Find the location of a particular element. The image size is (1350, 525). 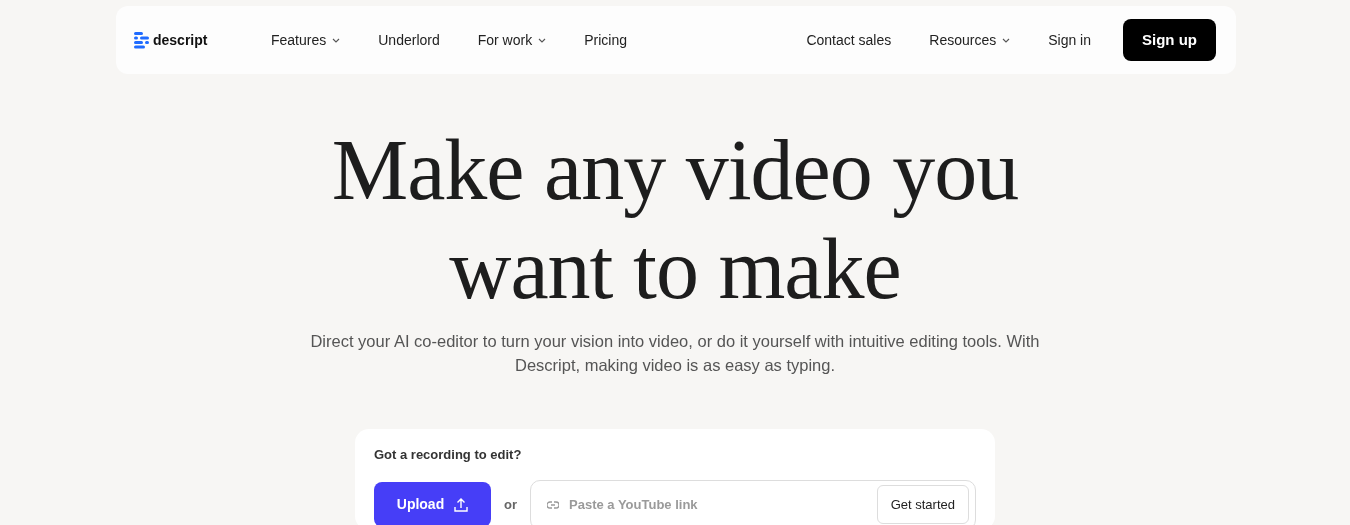

or-separator: or is located at coordinates (510, 504).